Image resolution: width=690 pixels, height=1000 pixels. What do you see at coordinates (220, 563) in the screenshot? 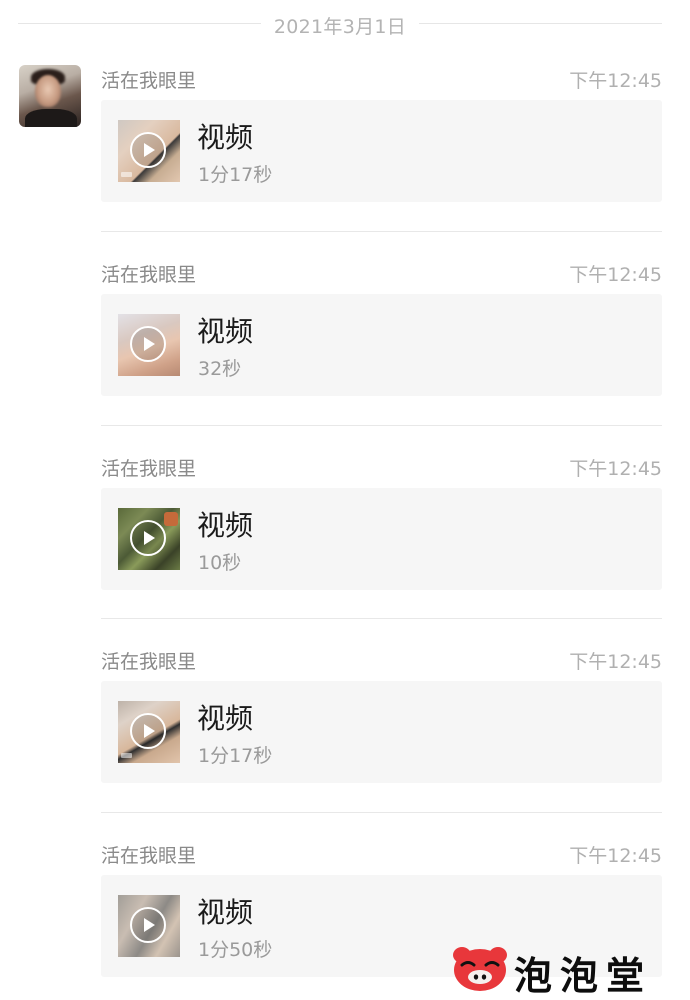
I see `video-duration: 10秒` at bounding box center [220, 563].